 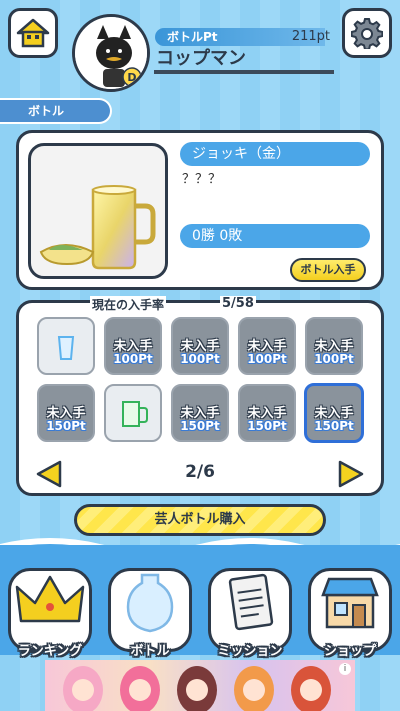 I want to click on get-bottle-button: ボトル入手, so click(x=328, y=270).